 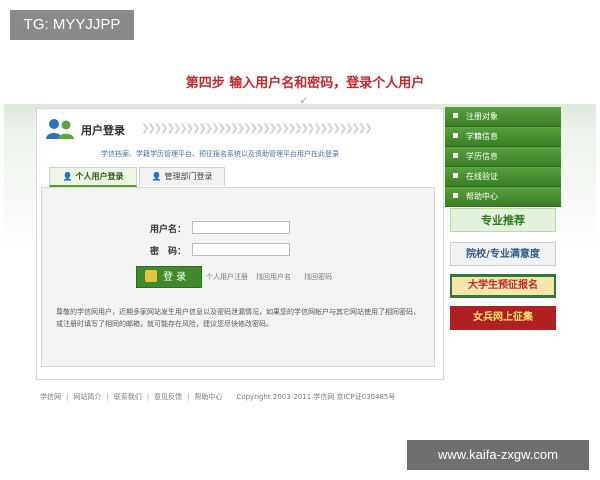 I want to click on username-label: 用户名：, so click(x=168, y=230).